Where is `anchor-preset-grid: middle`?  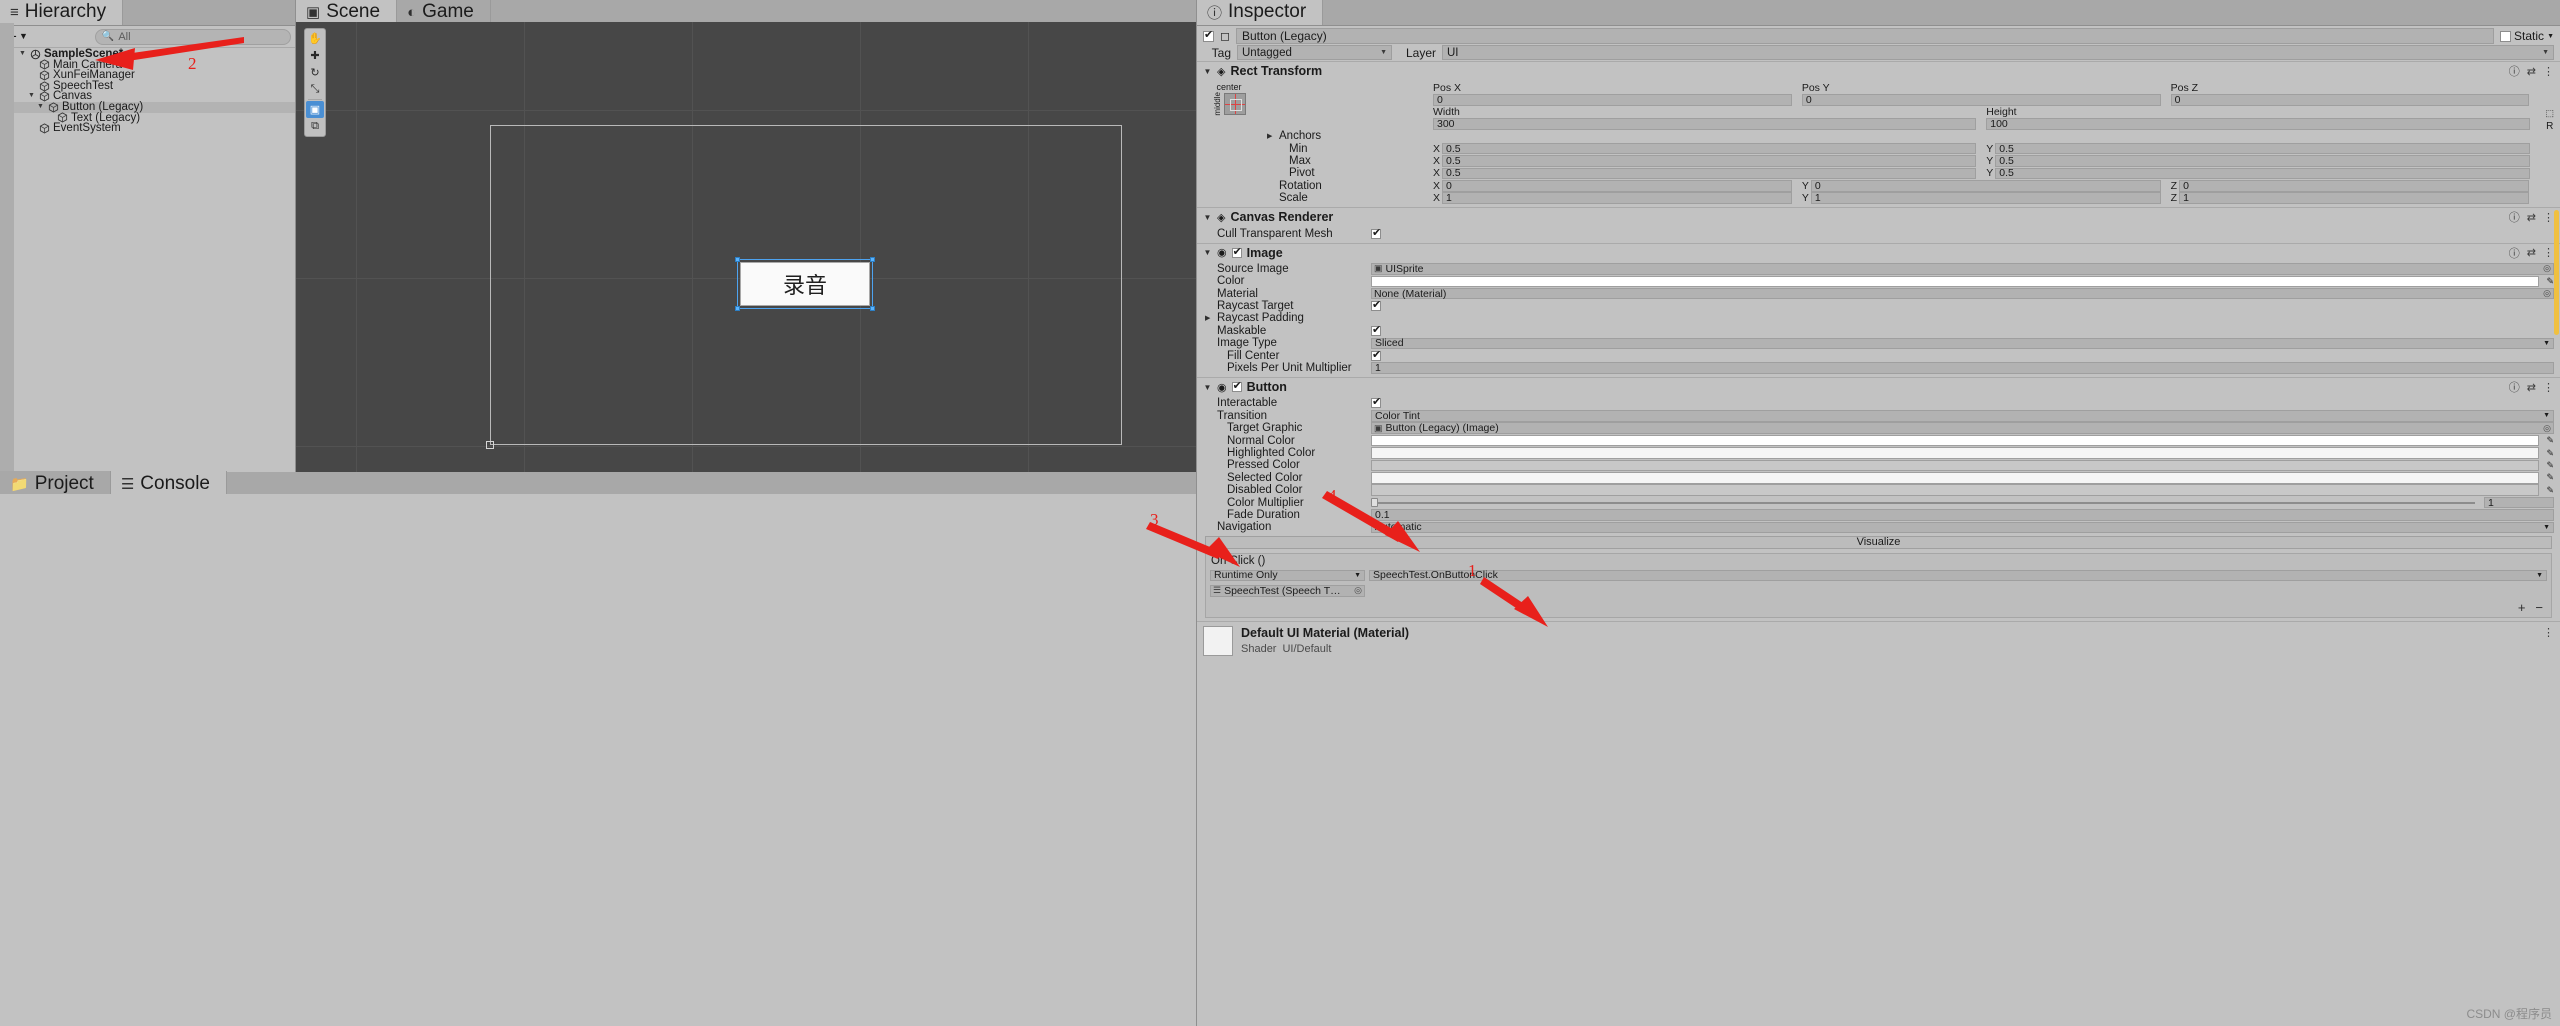
anchor-preset-grid: middle is located at coordinates (1229, 104).